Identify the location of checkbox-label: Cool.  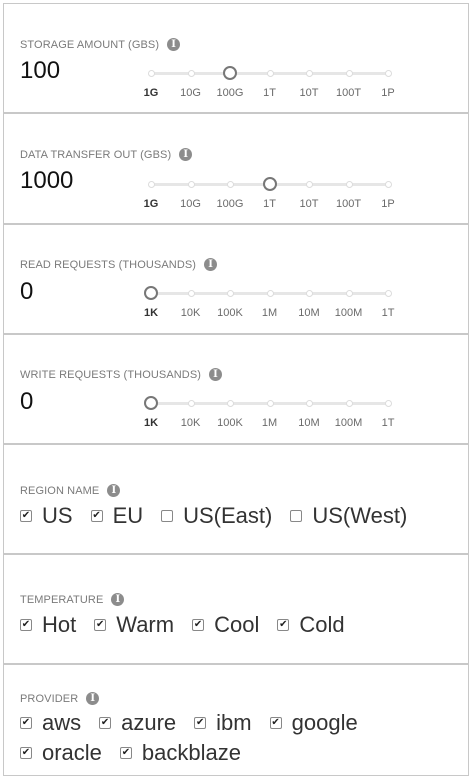
(237, 624).